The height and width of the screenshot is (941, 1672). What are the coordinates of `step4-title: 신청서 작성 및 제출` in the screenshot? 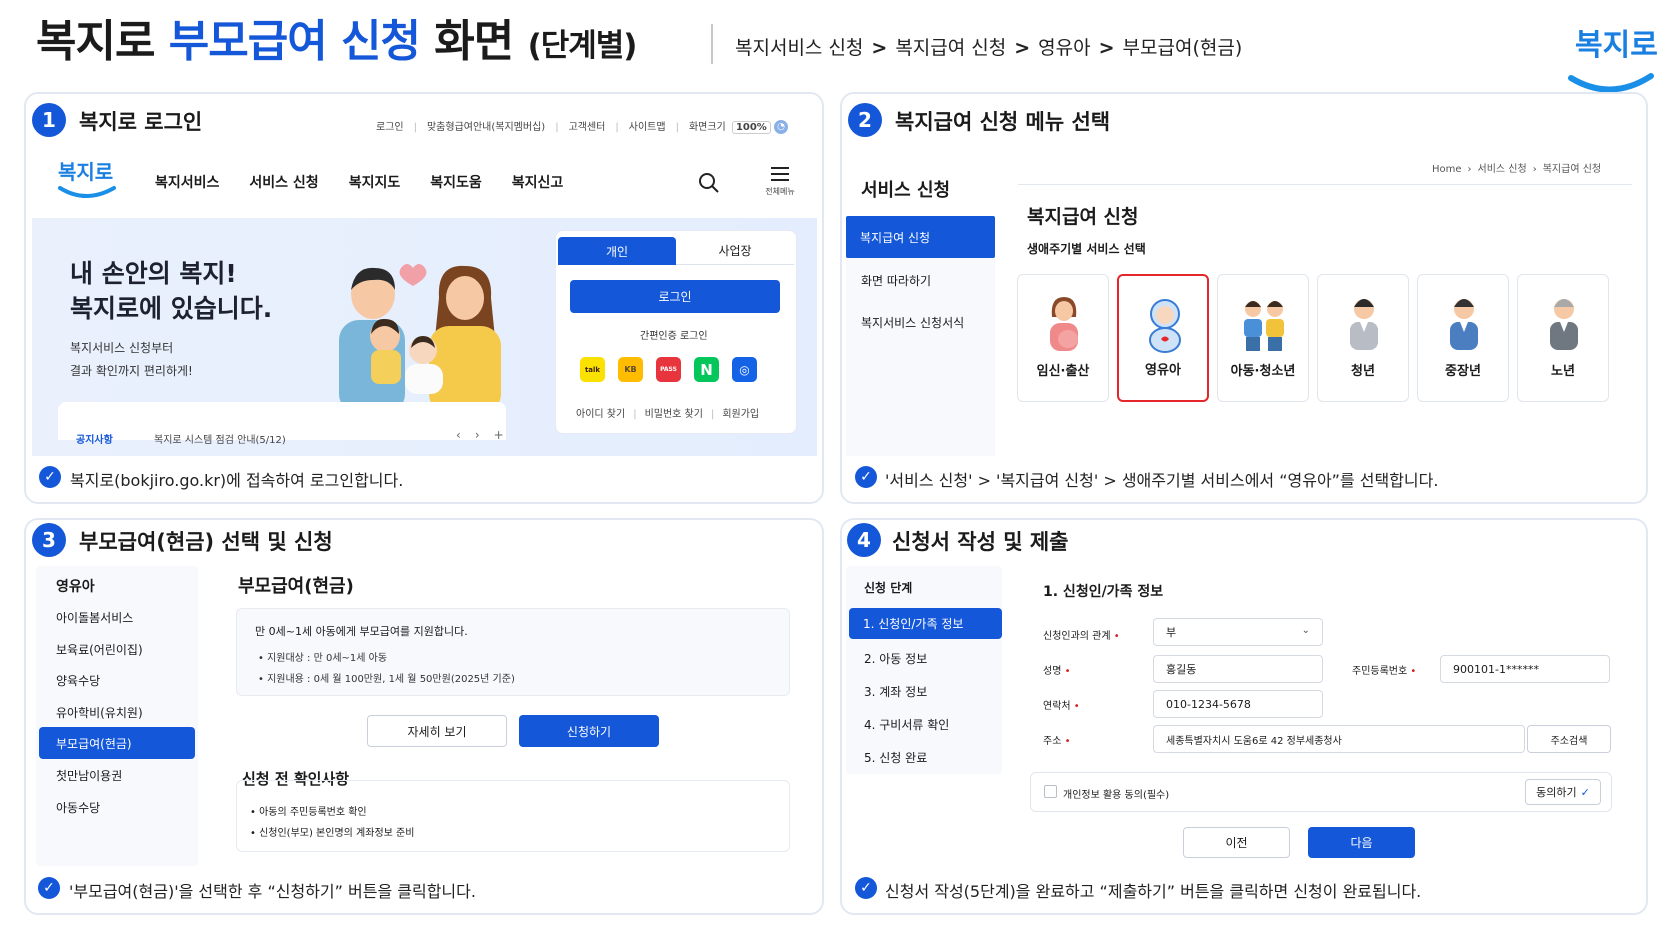 It's located at (980, 542).